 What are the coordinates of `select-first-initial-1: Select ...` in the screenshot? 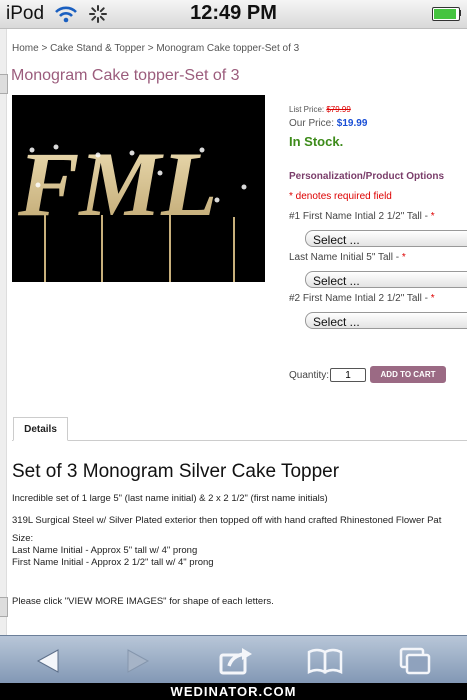 It's located at (386, 238).